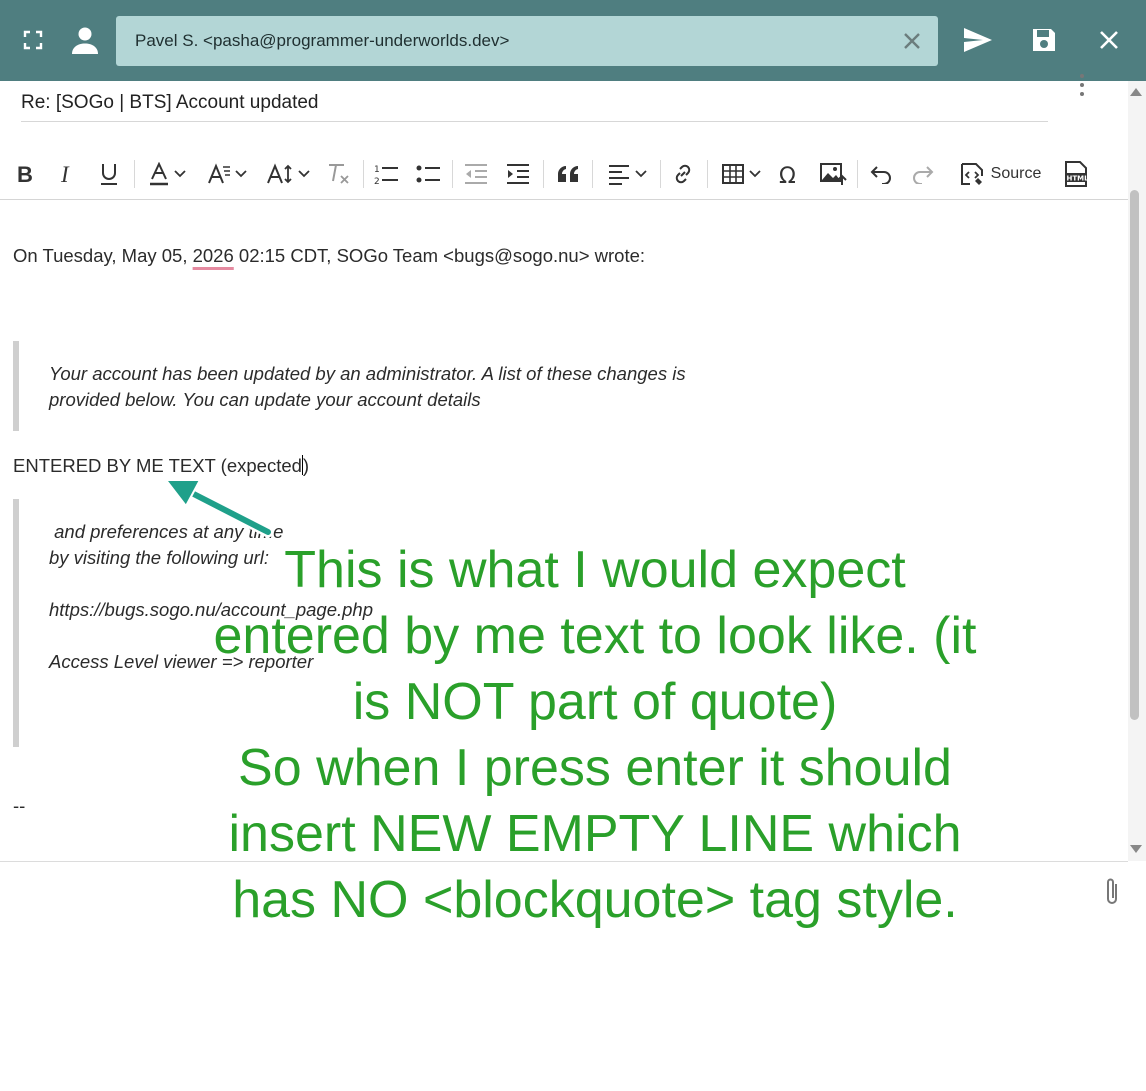 The image size is (1146, 1091). What do you see at coordinates (428, 174) in the screenshot?
I see `bulleted-list-button` at bounding box center [428, 174].